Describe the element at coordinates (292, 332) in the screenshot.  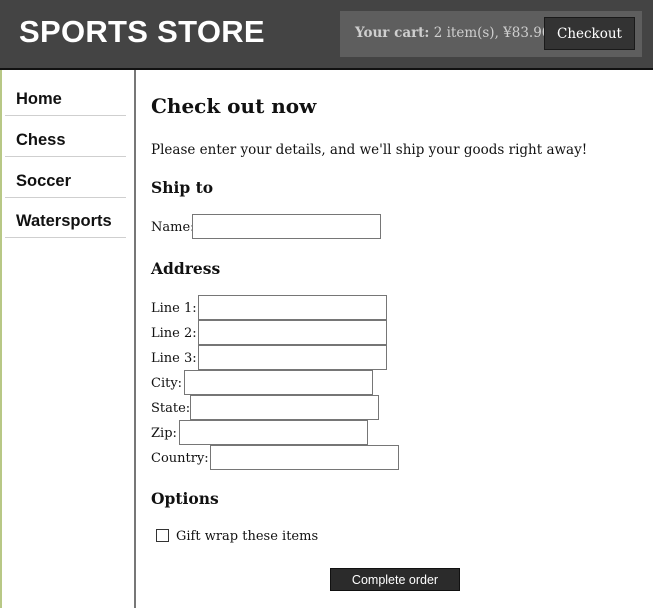
I see `line2-input` at that location.